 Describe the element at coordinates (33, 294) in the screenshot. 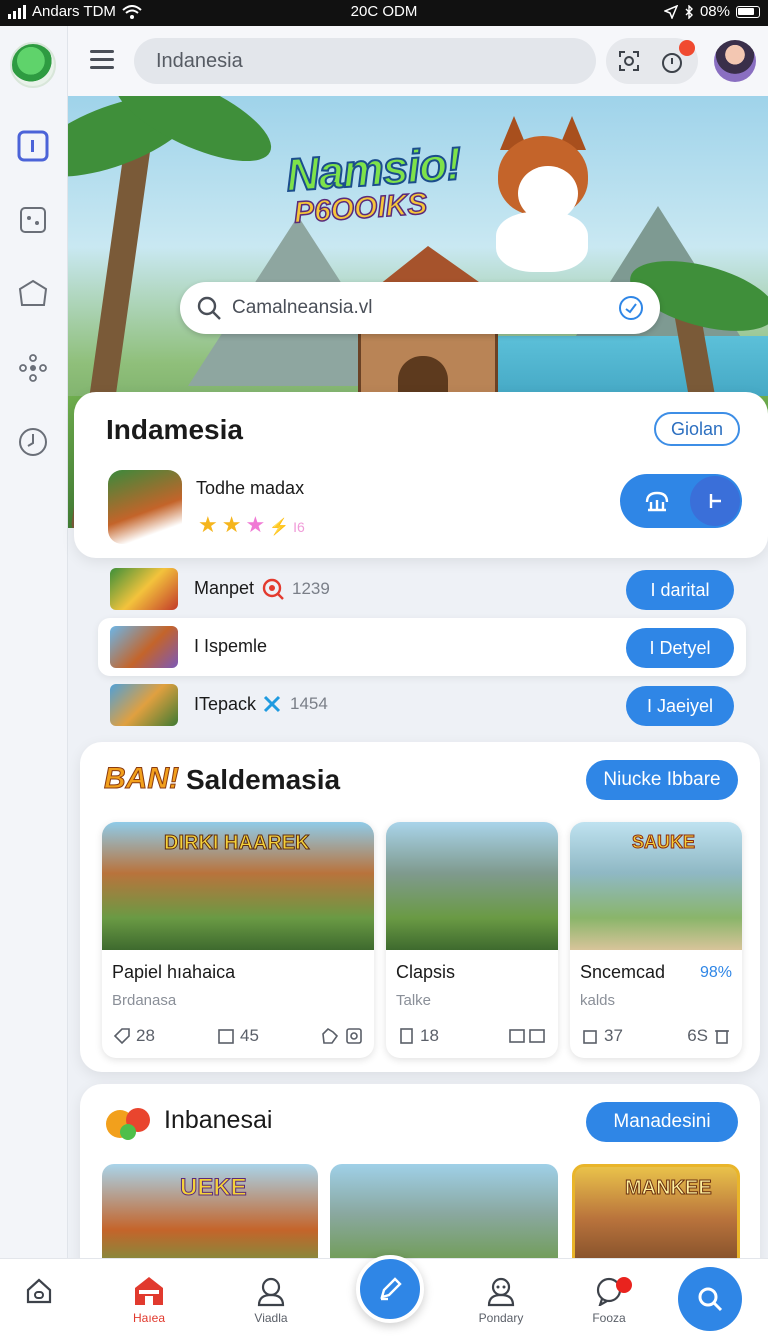

I see `rail-shield-icon` at that location.